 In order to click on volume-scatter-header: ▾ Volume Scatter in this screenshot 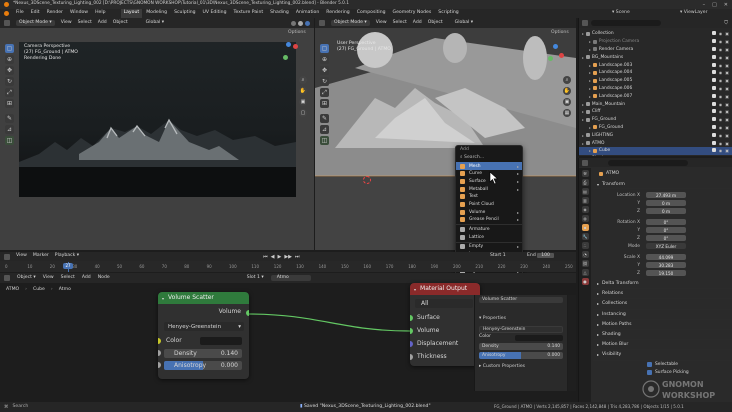, I will do `click(203, 298)`.